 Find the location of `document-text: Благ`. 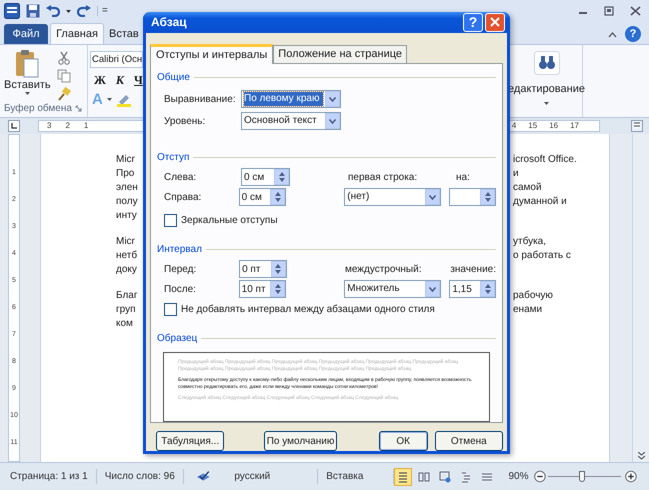

document-text: Благ is located at coordinates (127, 295).